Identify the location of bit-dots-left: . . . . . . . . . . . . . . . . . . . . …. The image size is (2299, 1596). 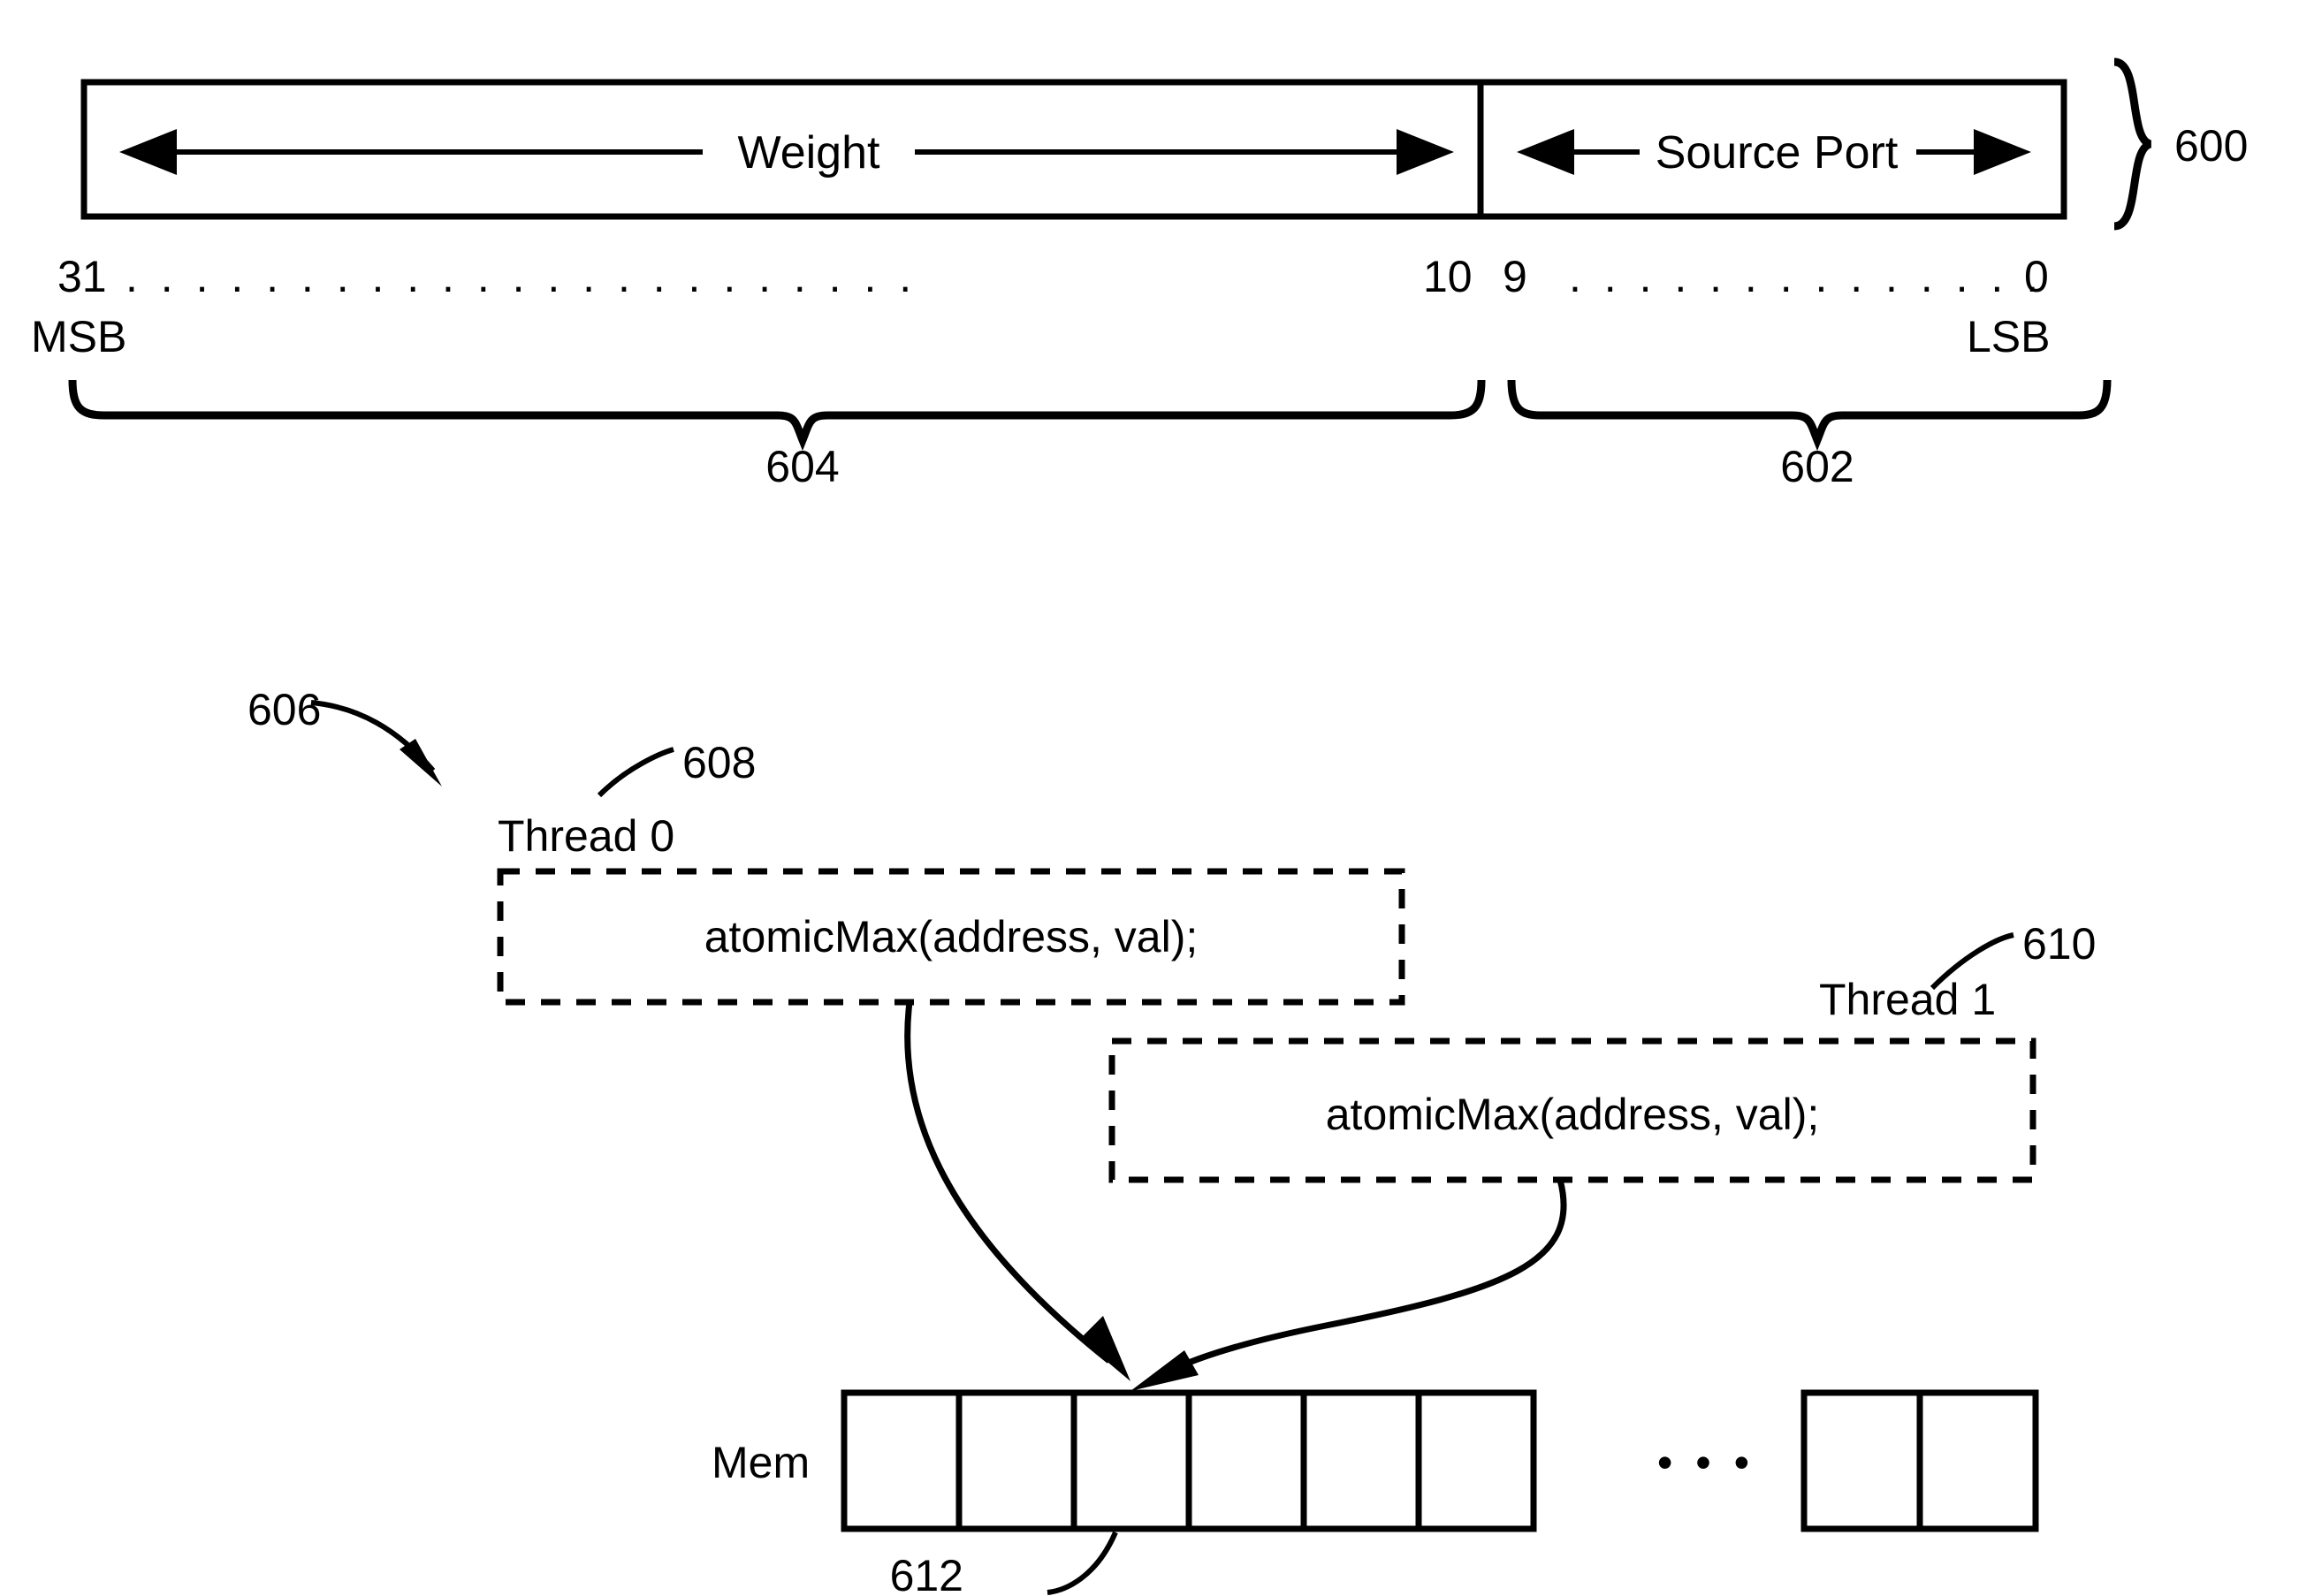
(521, 276).